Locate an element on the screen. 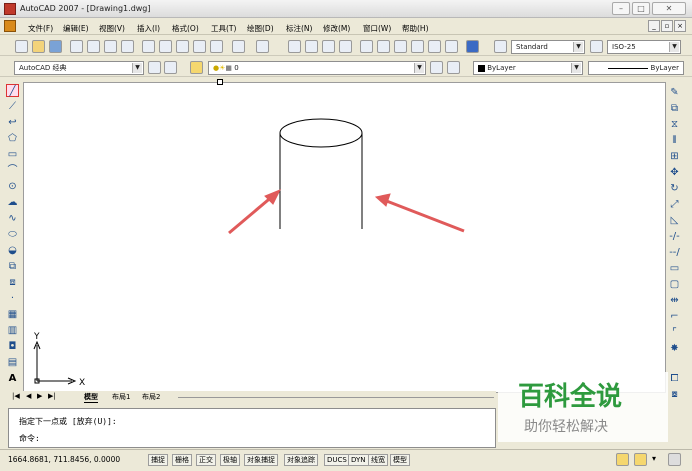  snap-toggle: 捕捉 is located at coordinates (158, 460).